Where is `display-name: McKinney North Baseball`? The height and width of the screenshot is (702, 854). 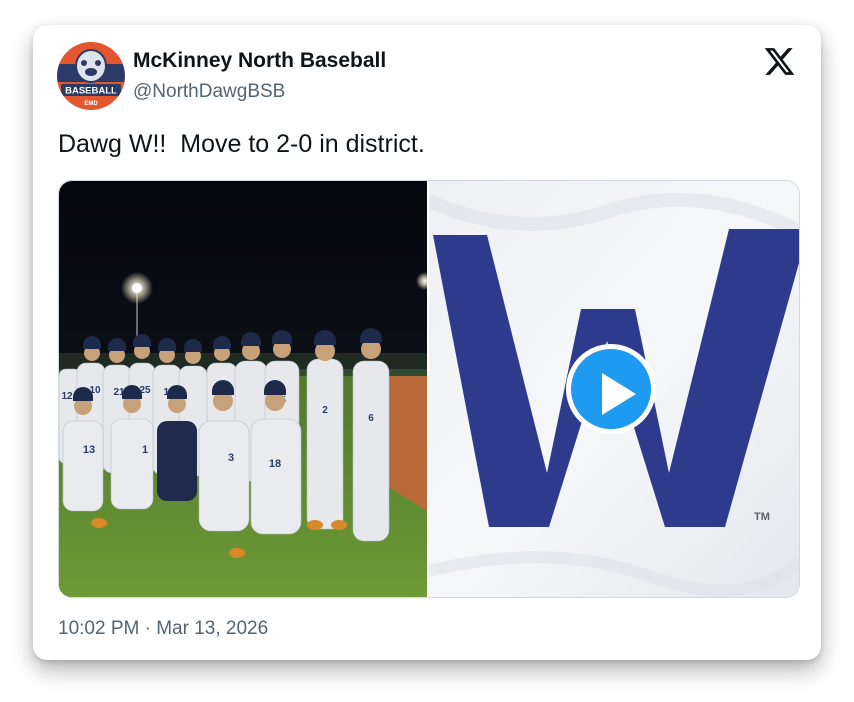 display-name: McKinney North Baseball is located at coordinates (259, 61).